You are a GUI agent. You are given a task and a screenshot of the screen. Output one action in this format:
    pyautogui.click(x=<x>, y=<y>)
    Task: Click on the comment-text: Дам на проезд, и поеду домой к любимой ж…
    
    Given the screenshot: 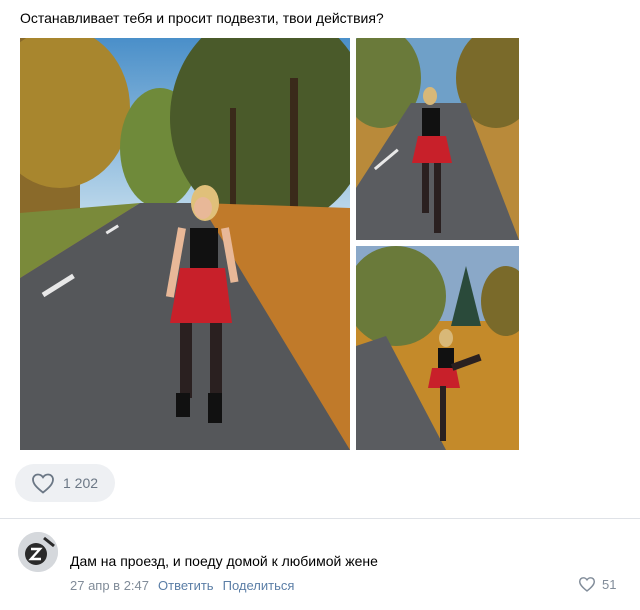 What is the action you would take?
    pyautogui.click(x=224, y=561)
    